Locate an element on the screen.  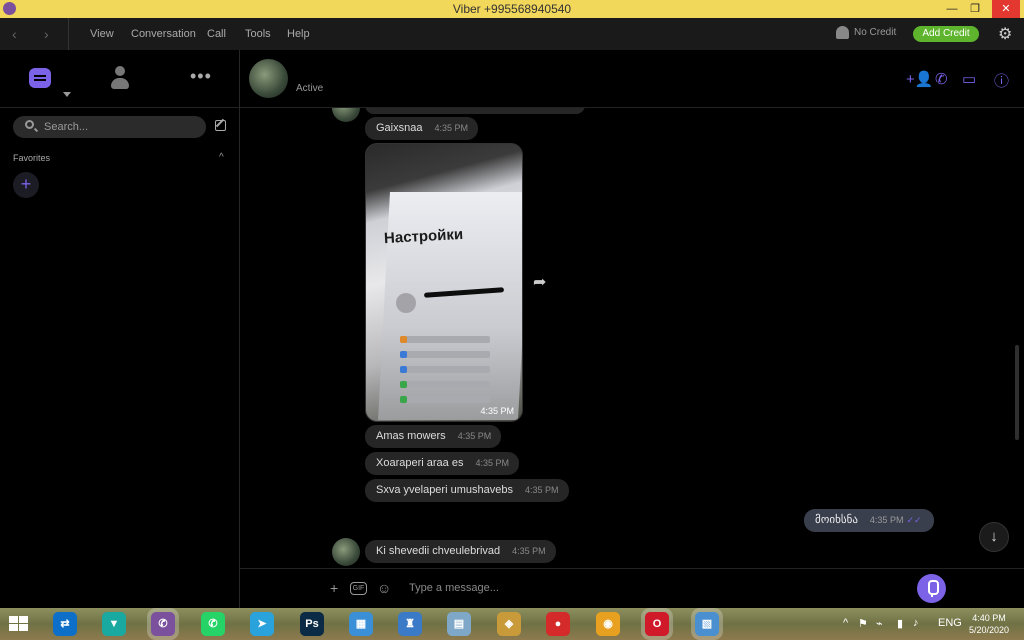
menu-call: Call is located at coordinates (216, 34).